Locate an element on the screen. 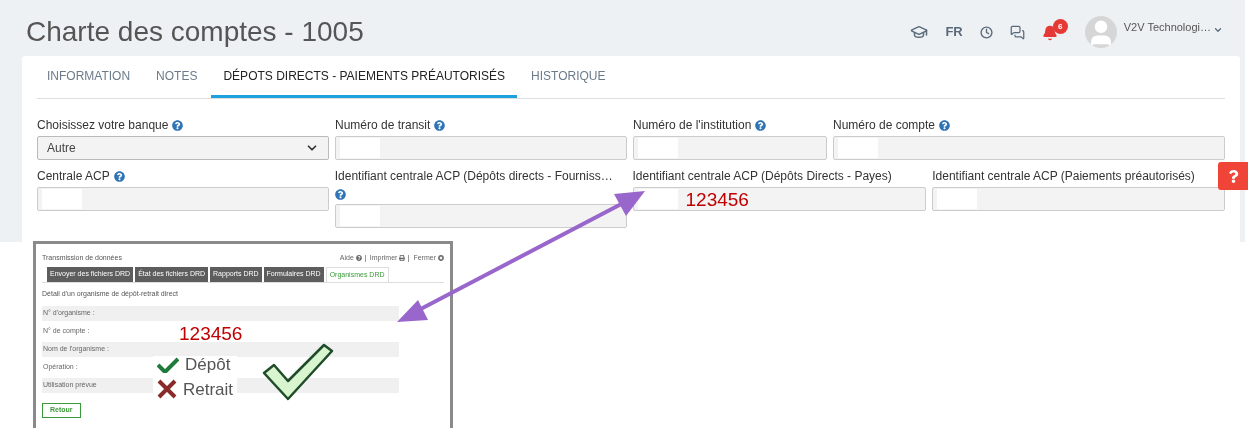  field-label: Choisissez votre banque is located at coordinates (103, 125).